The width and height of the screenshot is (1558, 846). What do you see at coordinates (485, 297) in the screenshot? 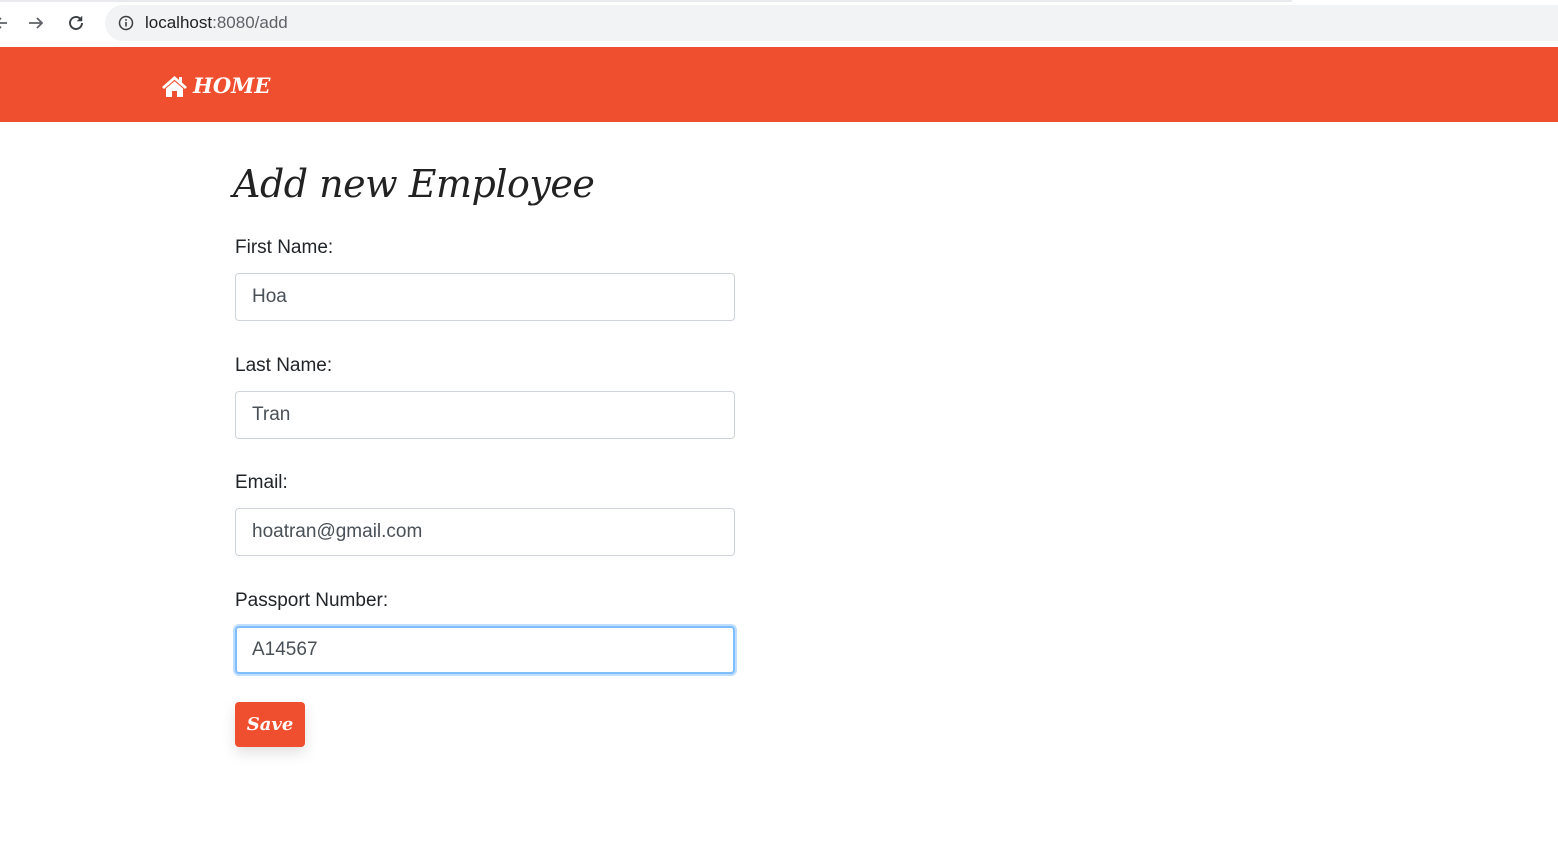
I see `first-name-input` at bounding box center [485, 297].